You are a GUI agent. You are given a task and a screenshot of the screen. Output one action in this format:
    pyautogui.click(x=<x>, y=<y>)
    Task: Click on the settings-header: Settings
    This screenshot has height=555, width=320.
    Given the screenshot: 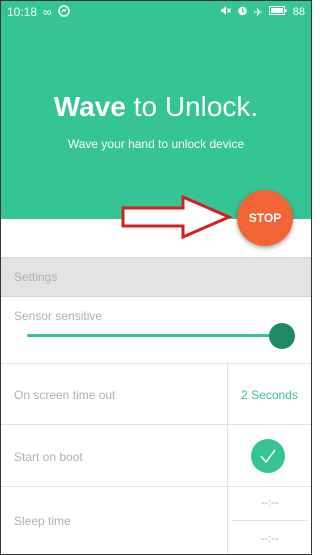 What is the action you would take?
    pyautogui.click(x=156, y=277)
    